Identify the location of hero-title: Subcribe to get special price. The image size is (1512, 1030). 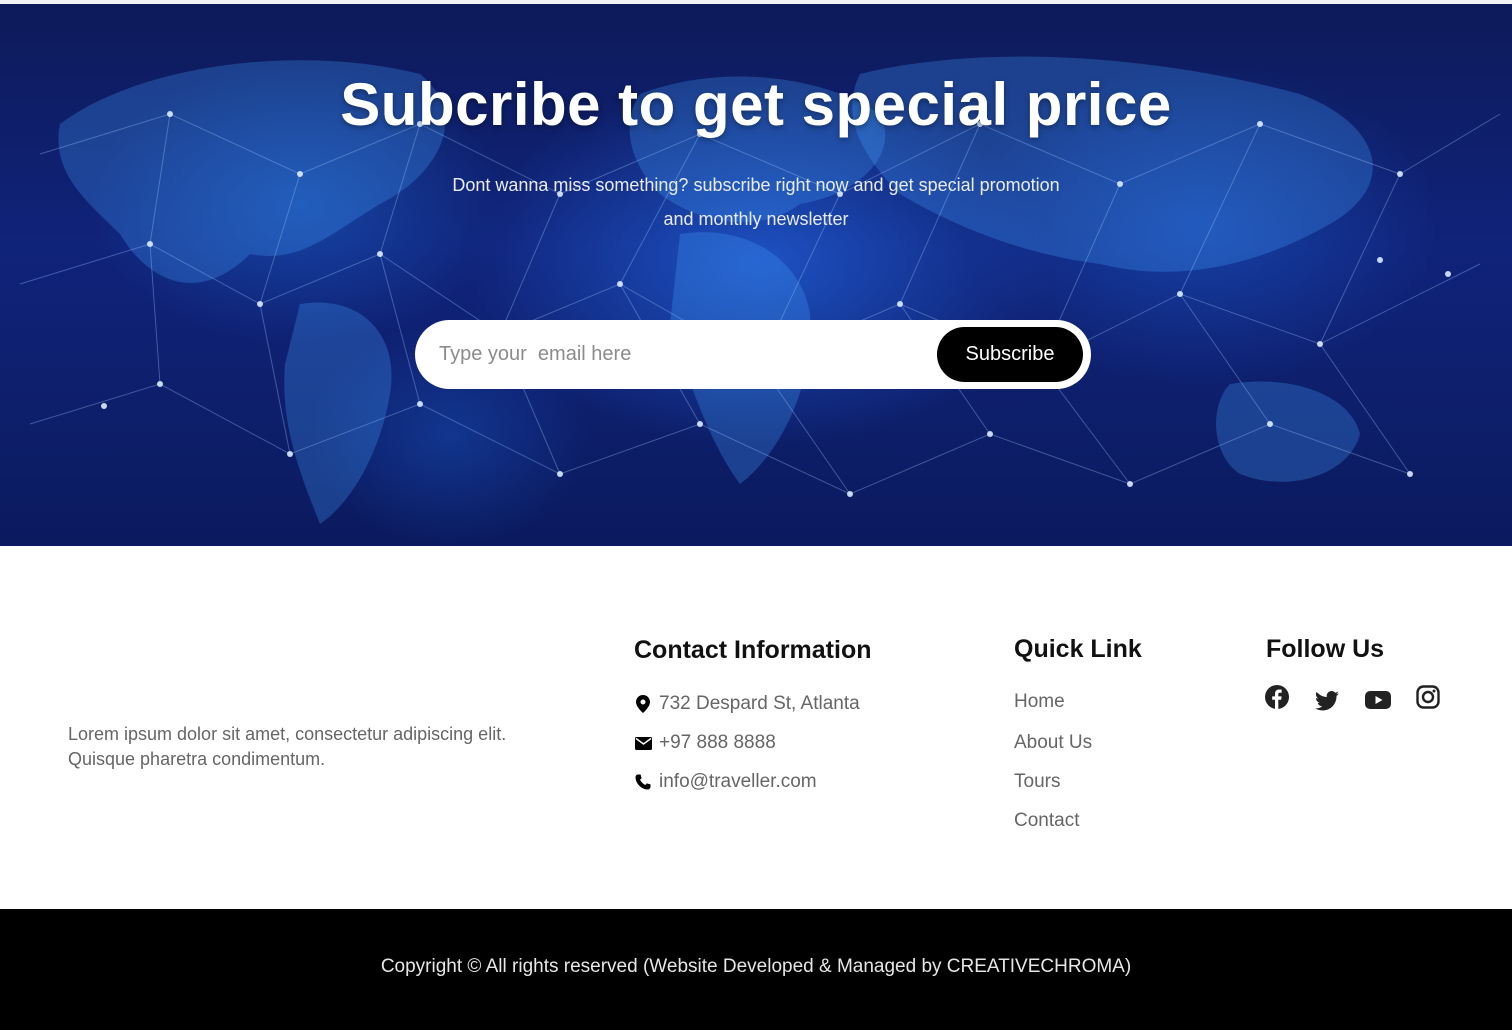
(756, 104).